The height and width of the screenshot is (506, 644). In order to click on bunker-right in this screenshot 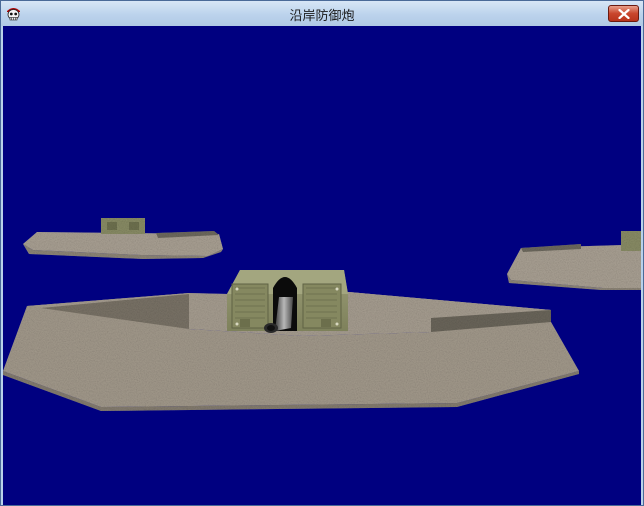, I will do `click(574, 260)`.